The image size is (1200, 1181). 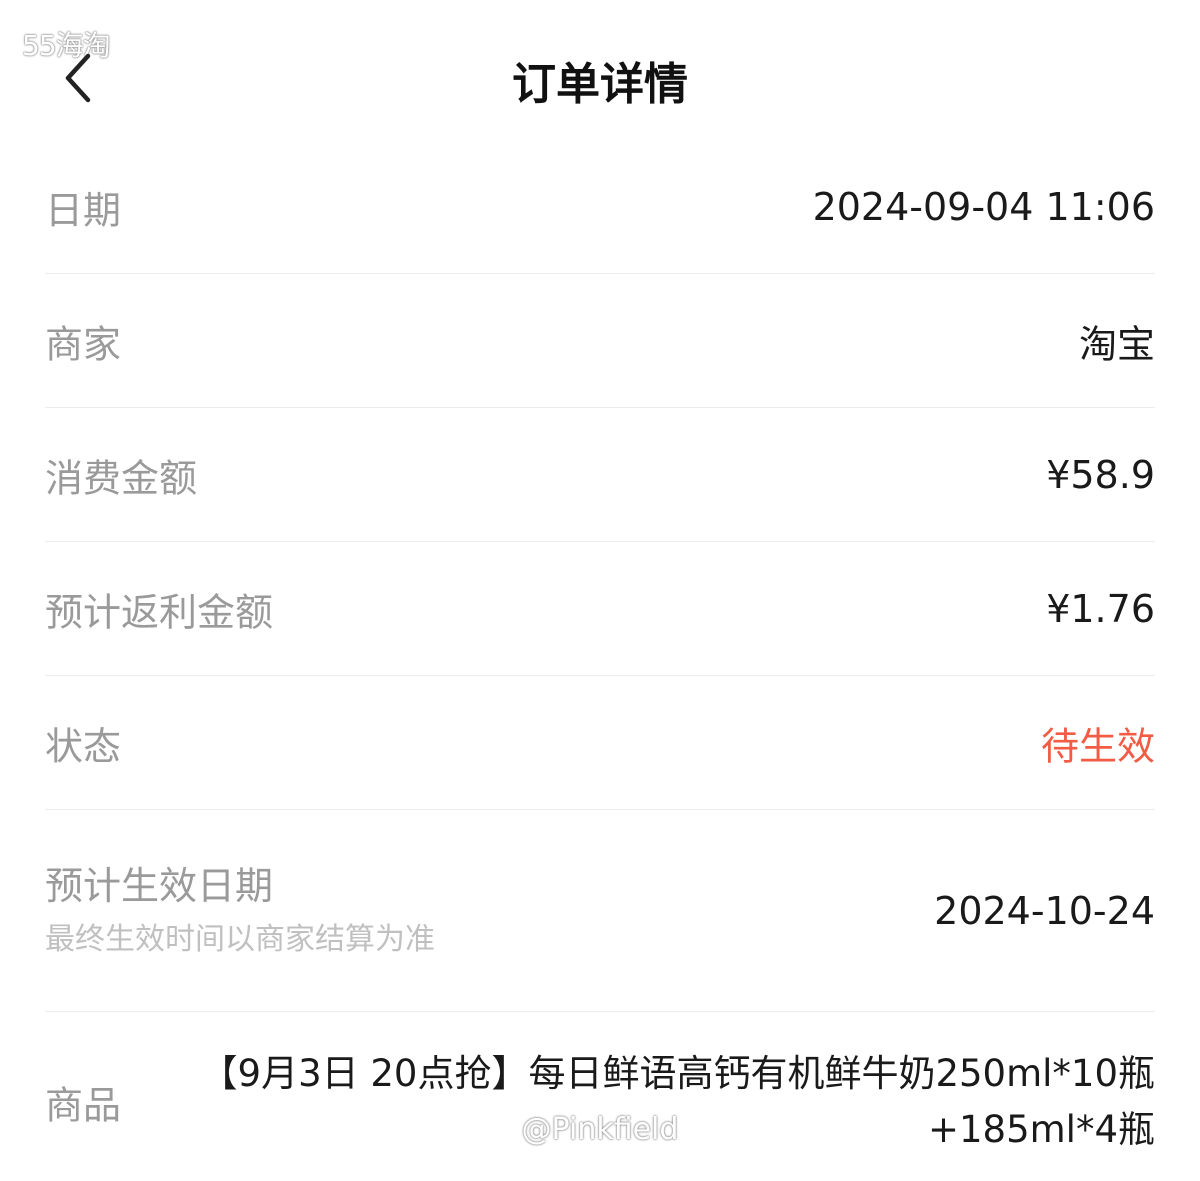 What do you see at coordinates (83, 344) in the screenshot?
I see `merchant-label: 商家` at bounding box center [83, 344].